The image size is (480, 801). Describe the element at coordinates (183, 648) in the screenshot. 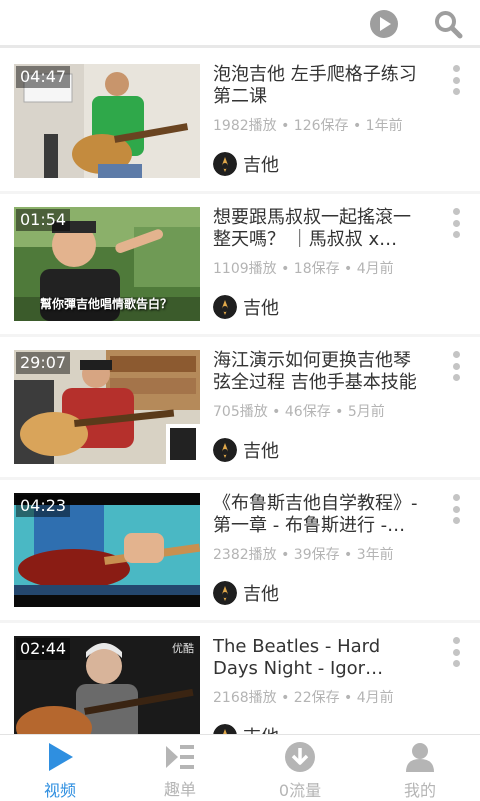

I see `thumbnail-watermark: 优酷` at that location.